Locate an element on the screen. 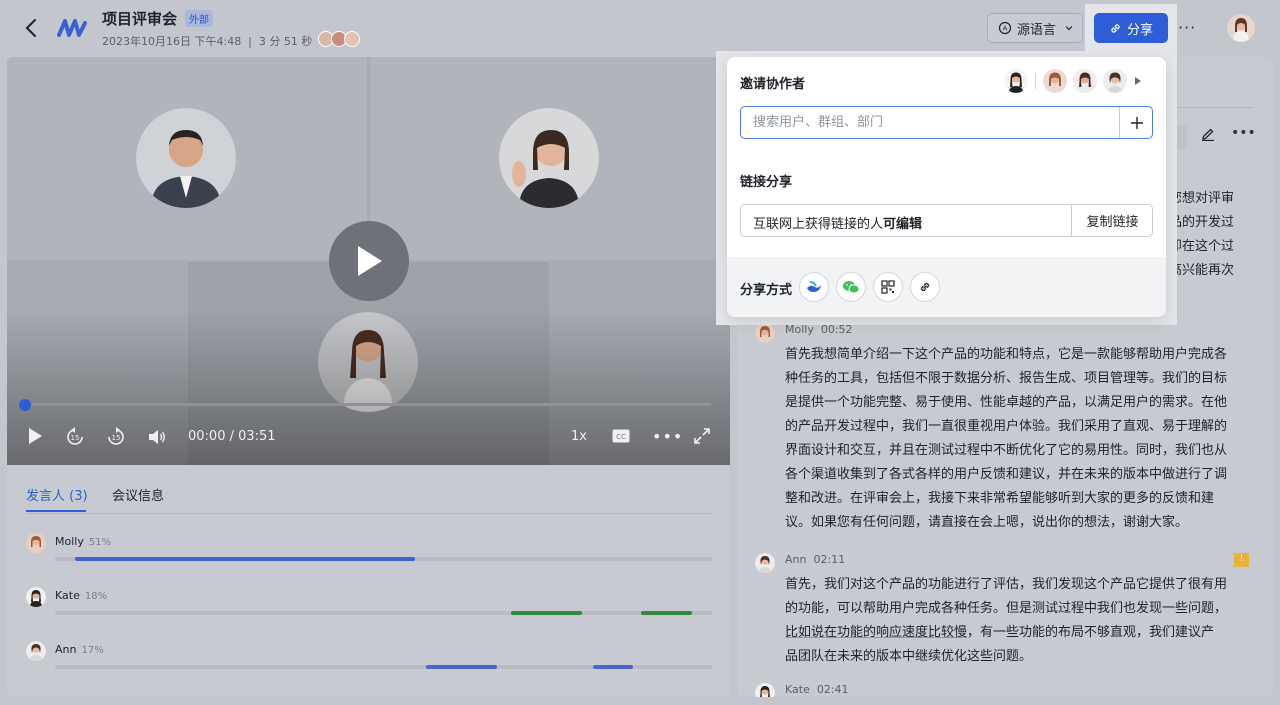  edit-icon is located at coordinates (1208, 134).